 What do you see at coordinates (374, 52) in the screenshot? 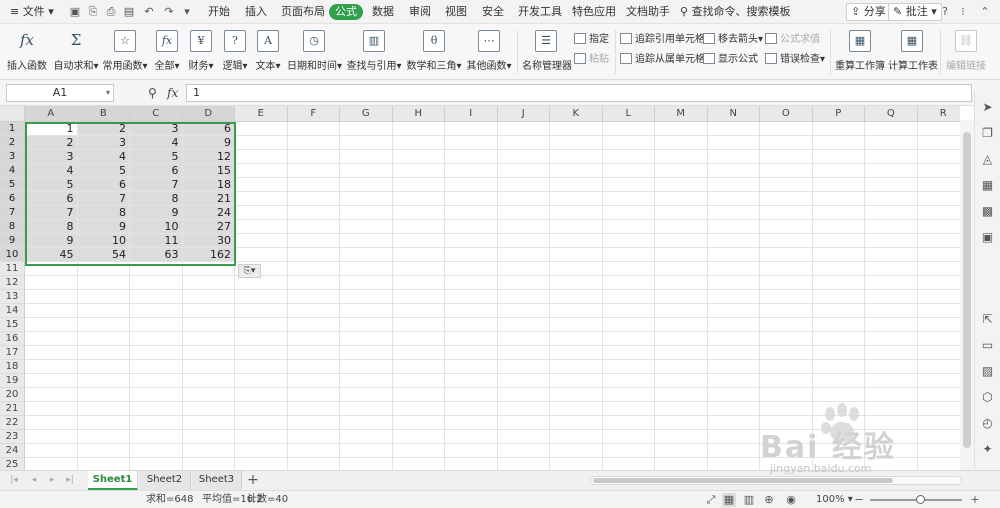
I see `lookup-reference-button: ▥ 查找与引用▾` at bounding box center [374, 52].